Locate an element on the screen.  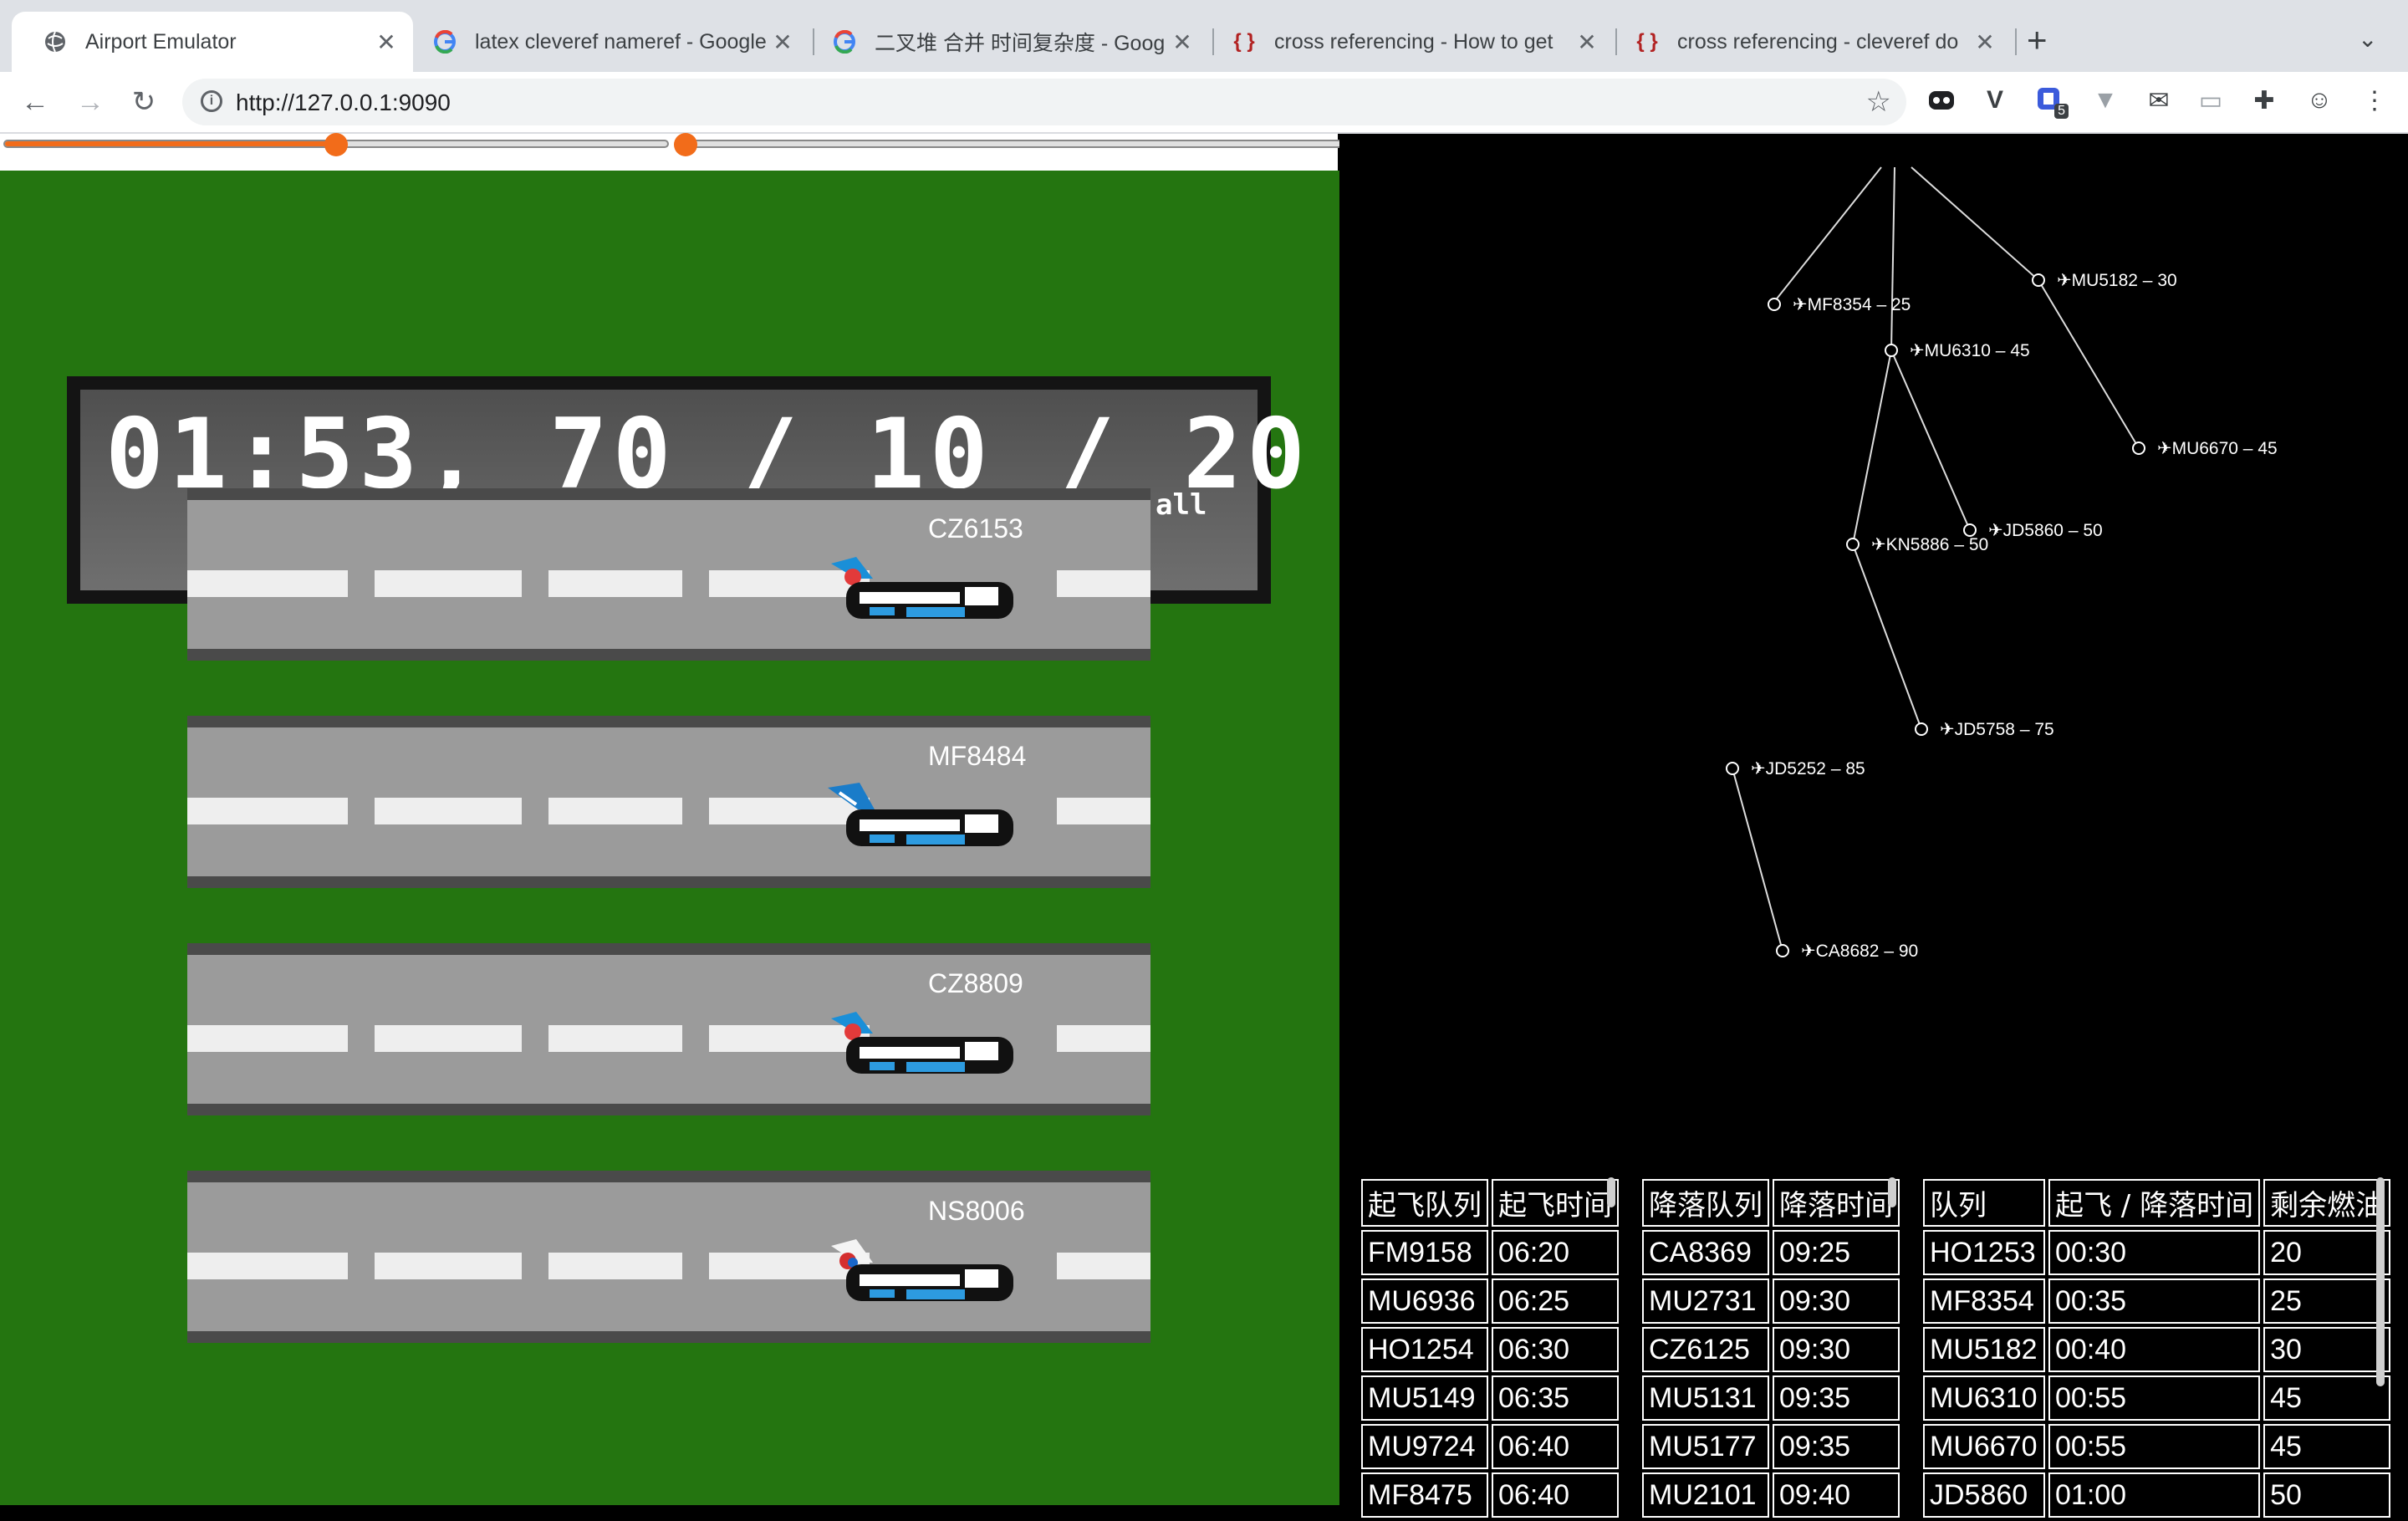
tab-title: 二叉堆 合并 时间复杂度 - Google is located at coordinates (1021, 43).